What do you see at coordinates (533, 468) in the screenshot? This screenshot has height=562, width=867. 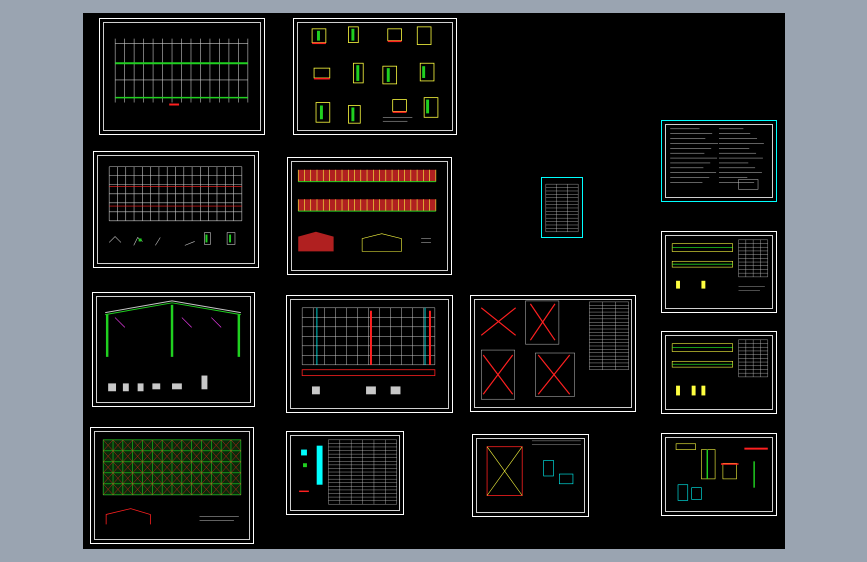 I see `anchor-detail-drawing` at bounding box center [533, 468].